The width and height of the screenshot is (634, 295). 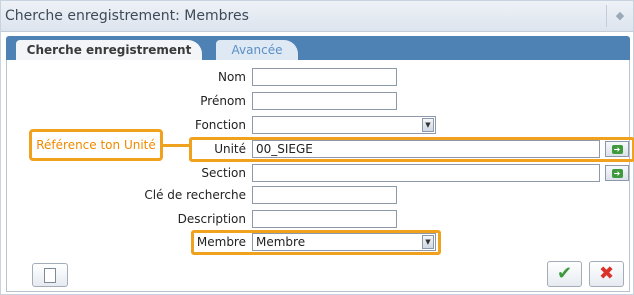 I want to click on nom-label: Nom, so click(x=231, y=77).